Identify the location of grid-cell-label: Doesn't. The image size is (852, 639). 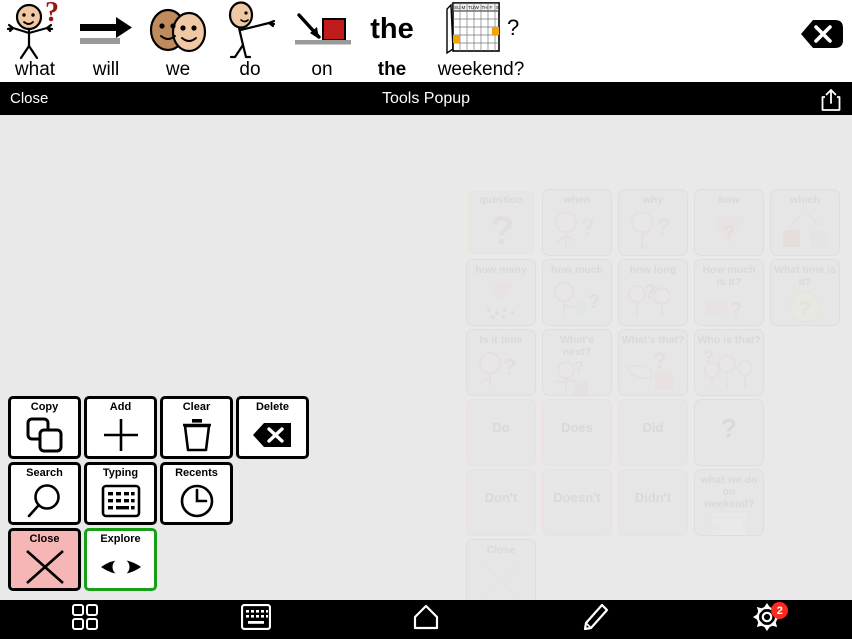
(577, 497).